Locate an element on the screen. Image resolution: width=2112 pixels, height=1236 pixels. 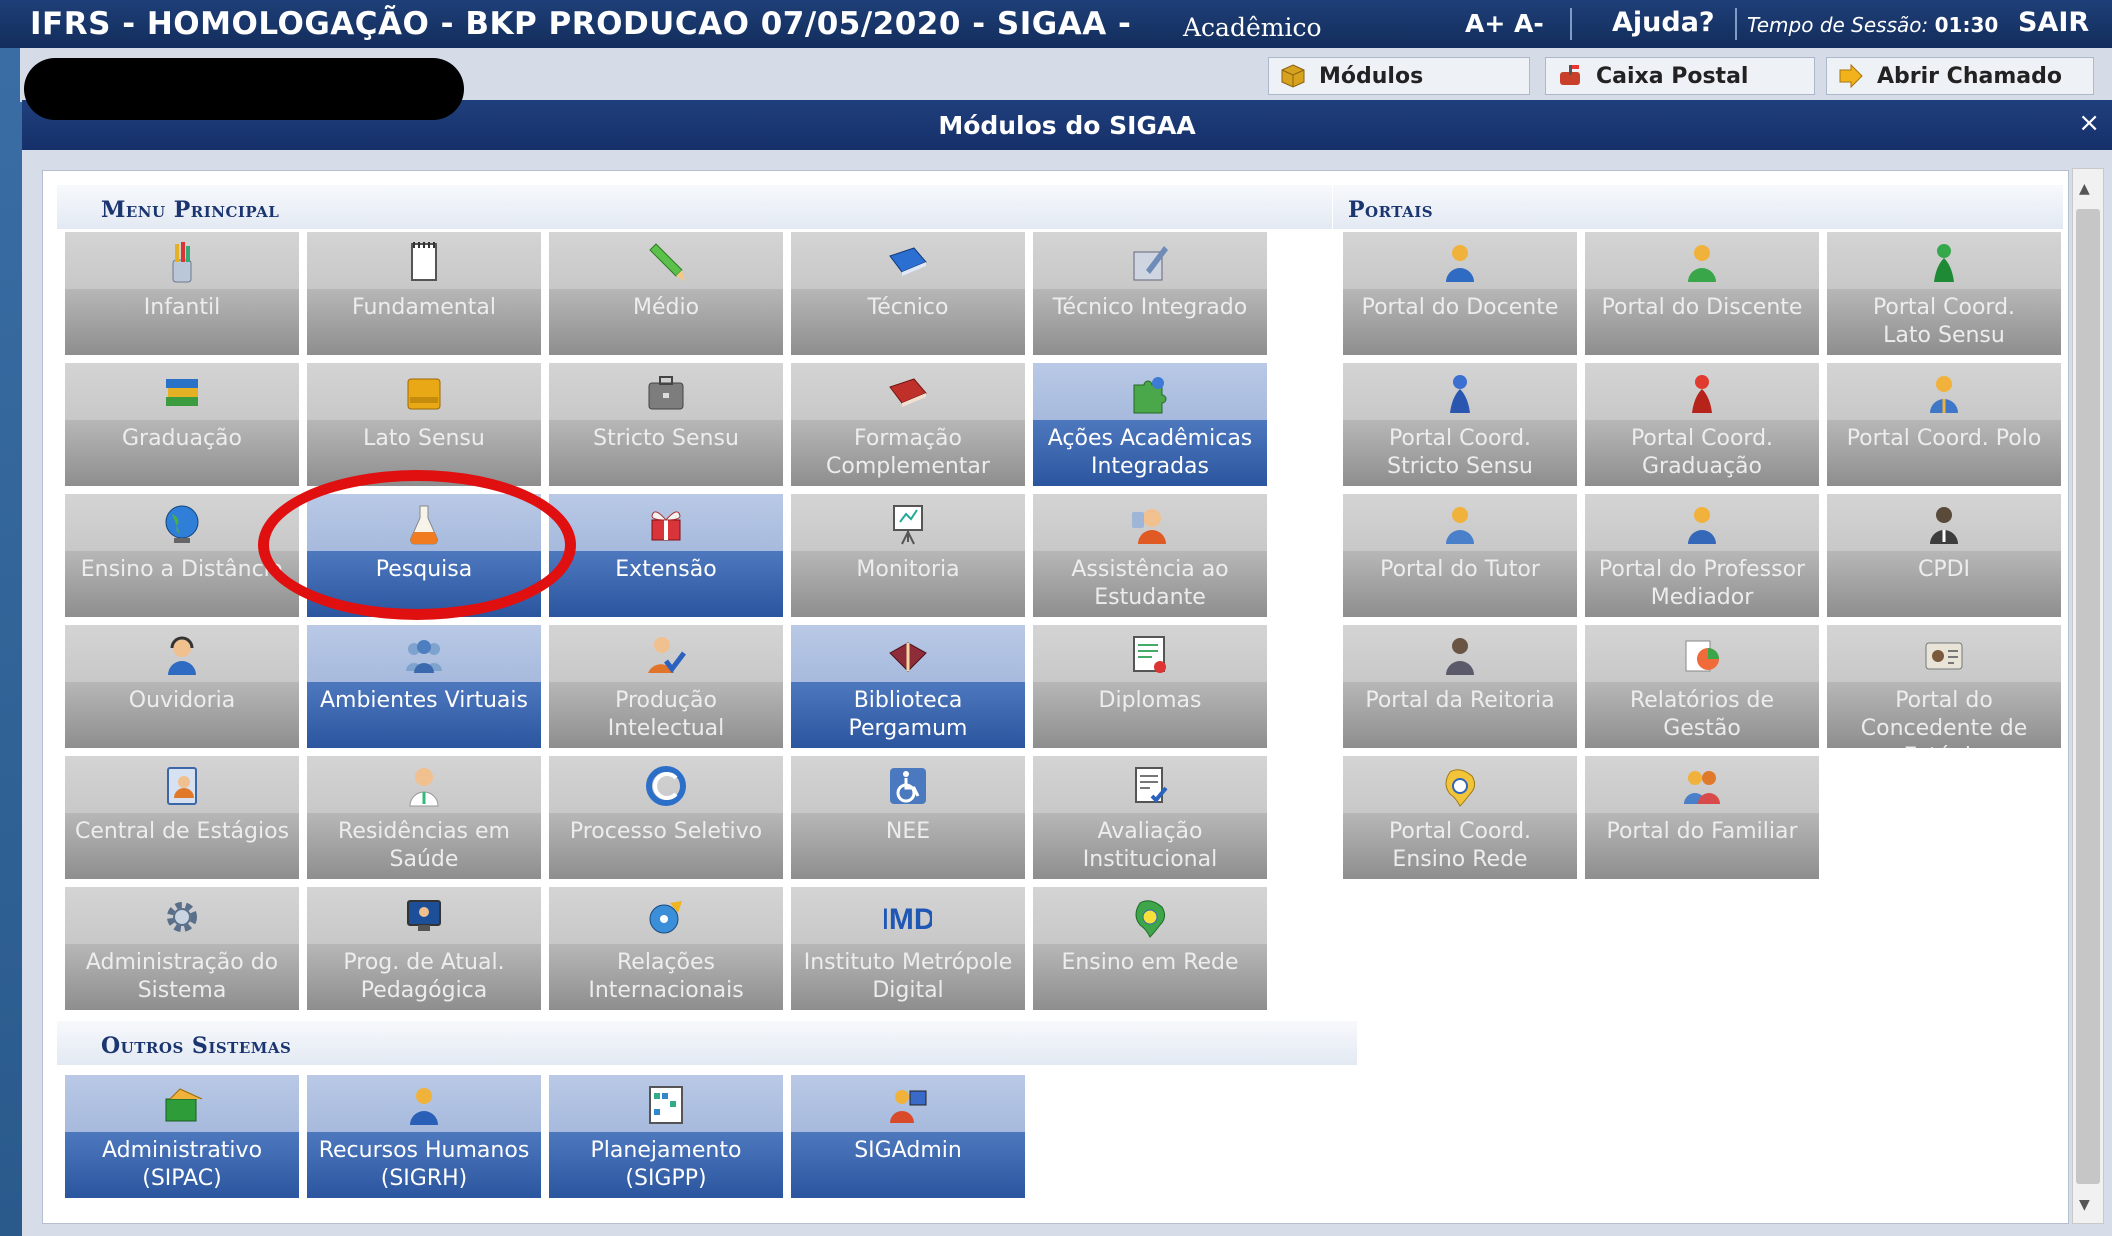
section-title: Portais is located at coordinates (1391, 210).